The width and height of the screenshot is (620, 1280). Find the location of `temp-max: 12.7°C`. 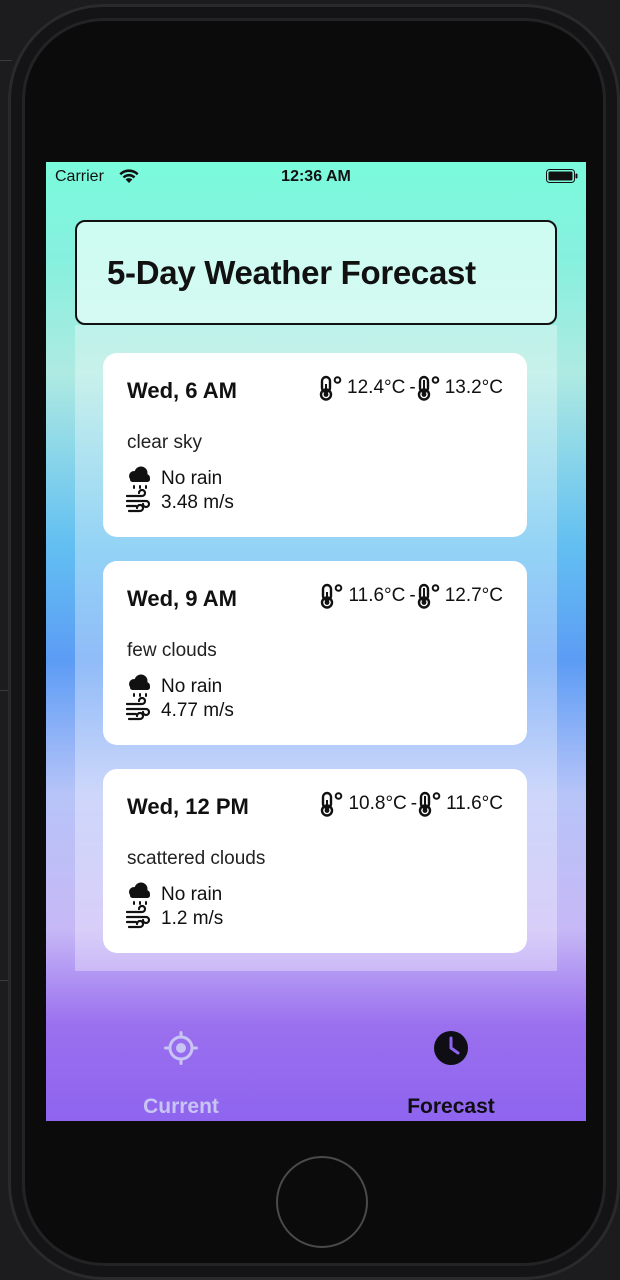

temp-max: 12.7°C is located at coordinates (473, 595).